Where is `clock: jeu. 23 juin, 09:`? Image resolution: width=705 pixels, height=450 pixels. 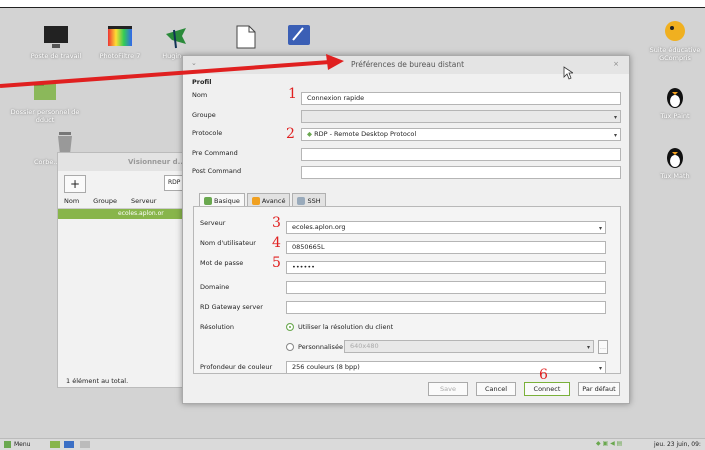 clock: jeu. 23 juin, 09: is located at coordinates (677, 444).